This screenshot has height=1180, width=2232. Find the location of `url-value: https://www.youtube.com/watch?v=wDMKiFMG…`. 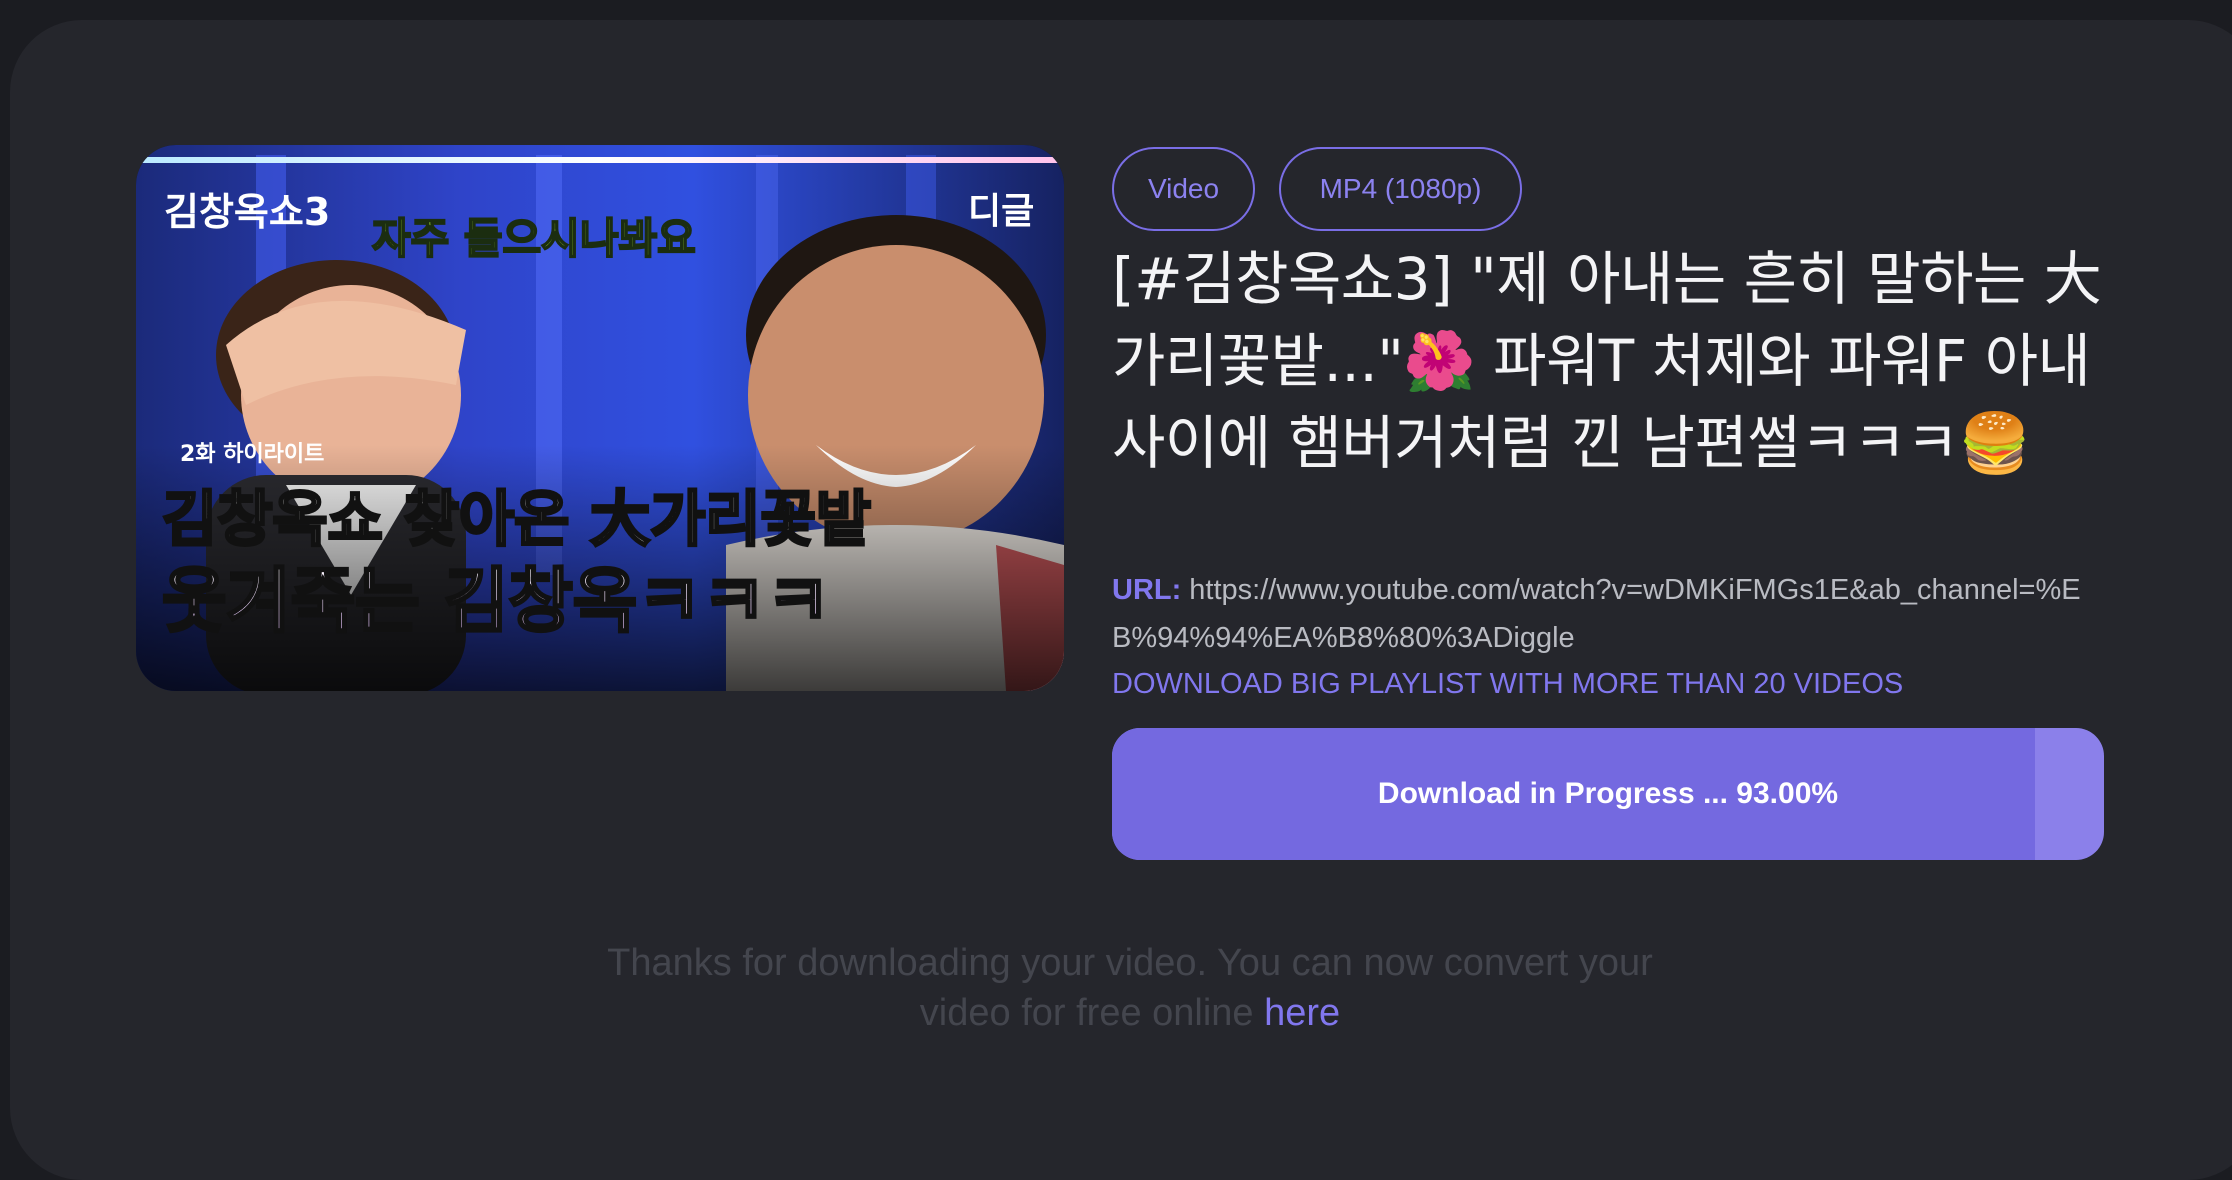

url-value: https://www.youtube.com/watch?v=wDMKiFMG… is located at coordinates (1596, 614).